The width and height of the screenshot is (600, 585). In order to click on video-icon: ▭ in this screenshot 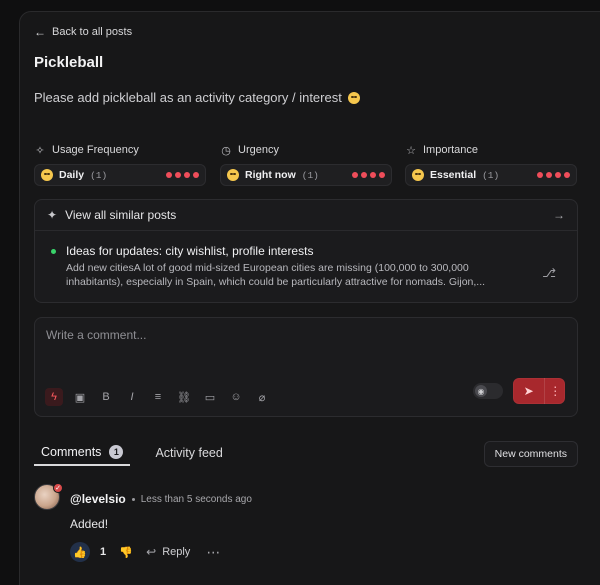, I will do `click(210, 397)`.